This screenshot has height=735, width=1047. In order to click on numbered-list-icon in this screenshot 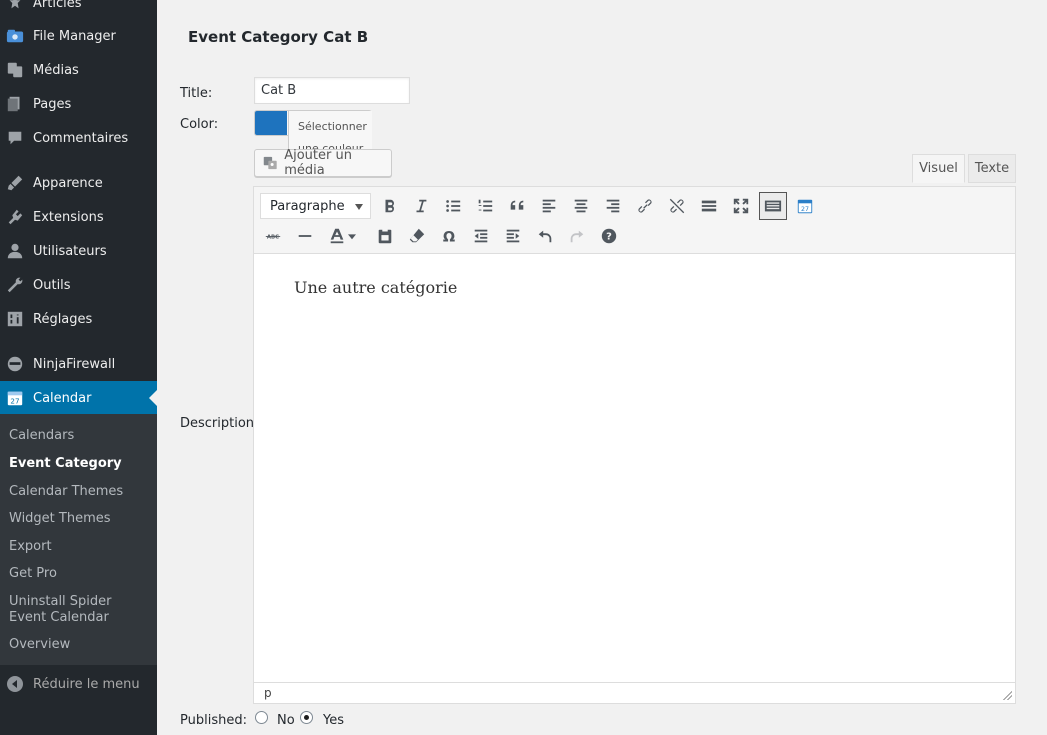, I will do `click(485, 205)`.